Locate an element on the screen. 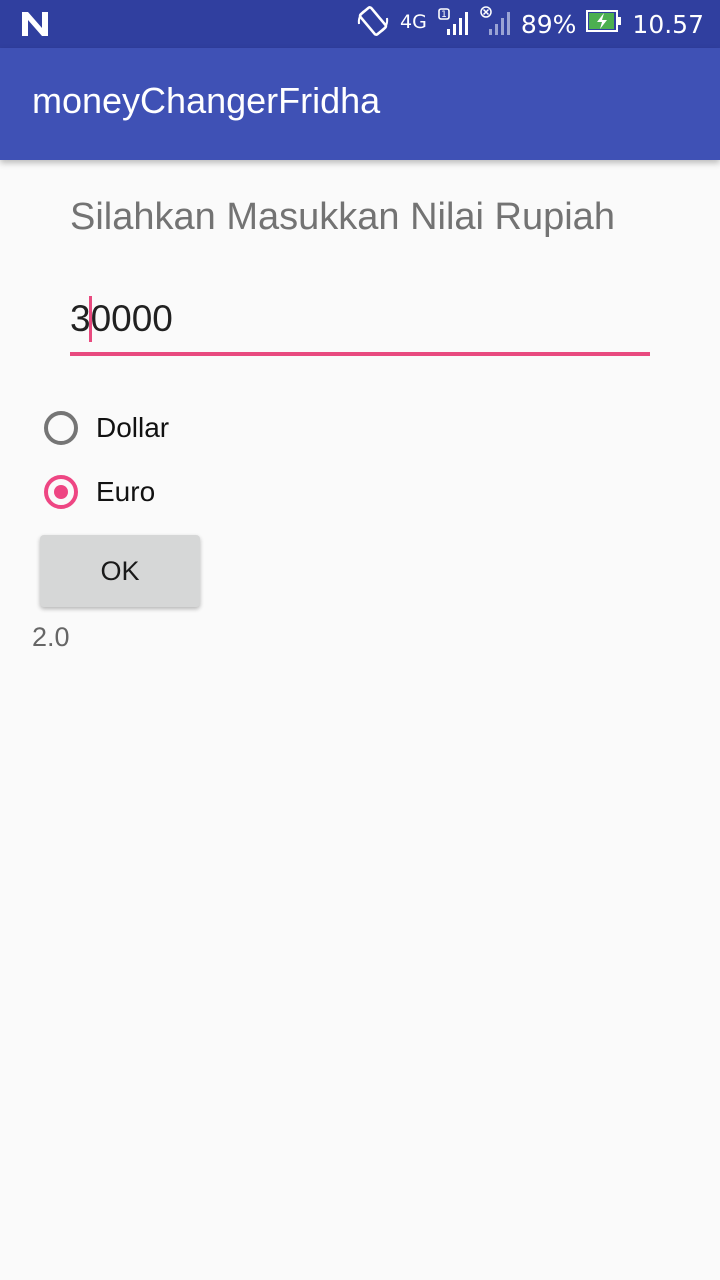 The width and height of the screenshot is (720, 1280). signal-icon: 1 is located at coordinates (453, 24).